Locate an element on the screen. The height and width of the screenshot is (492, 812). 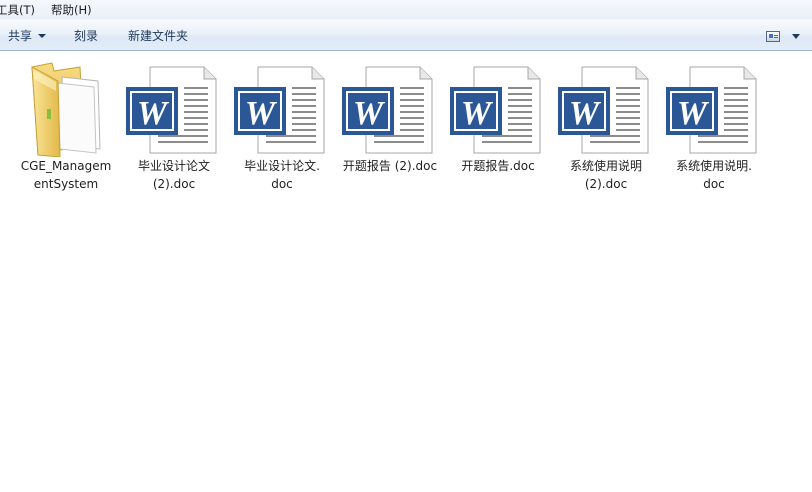
share-button-label: 共享 is located at coordinates (20, 35).